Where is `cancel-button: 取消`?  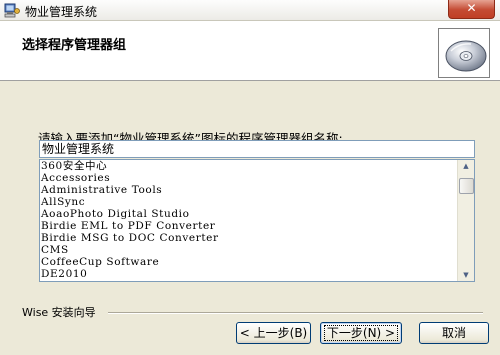
cancel-button: 取消 is located at coordinates (454, 333).